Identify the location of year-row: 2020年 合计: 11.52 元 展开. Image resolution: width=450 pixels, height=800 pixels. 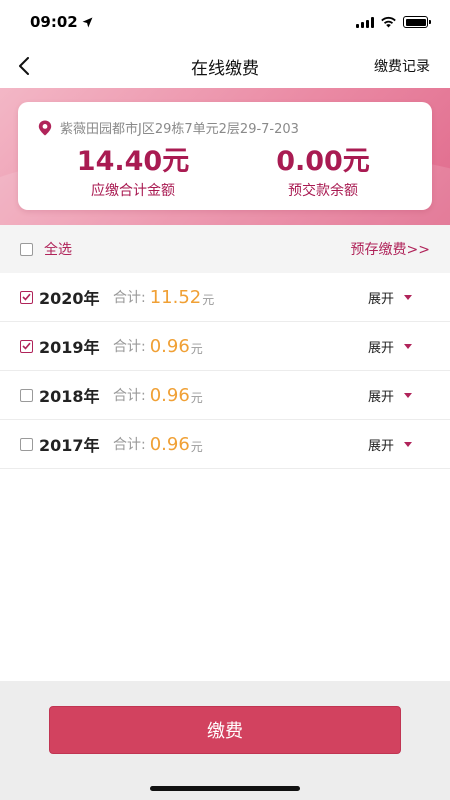
(225, 297).